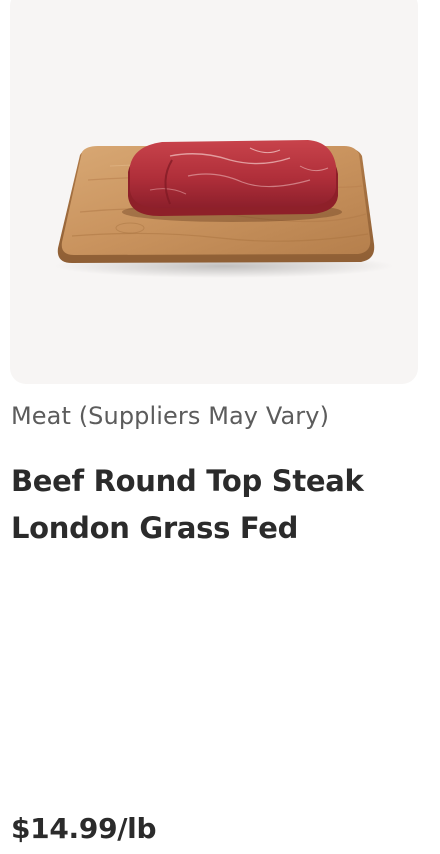 The image size is (440, 854). Describe the element at coordinates (216, 505) in the screenshot. I see `product-name: Beef Round Top Steak London Grass Fed` at that location.